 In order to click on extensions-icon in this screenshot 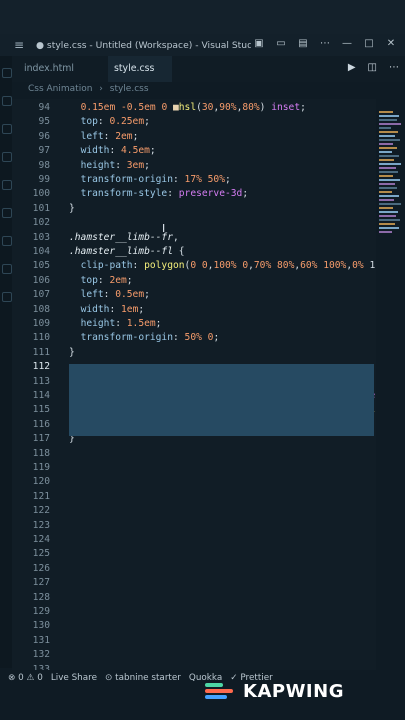, I will do `click(7, 185)`.